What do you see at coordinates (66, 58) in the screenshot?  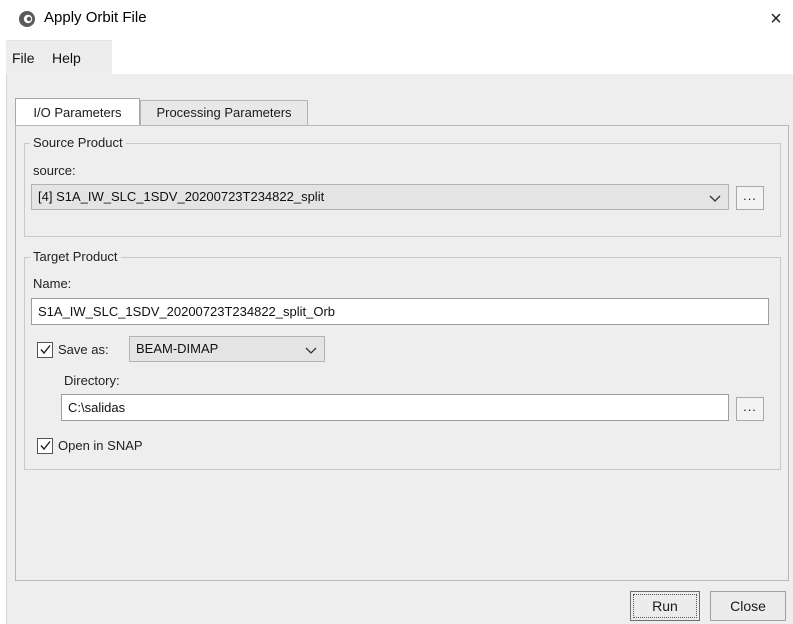 I see `menu-help: Help` at bounding box center [66, 58].